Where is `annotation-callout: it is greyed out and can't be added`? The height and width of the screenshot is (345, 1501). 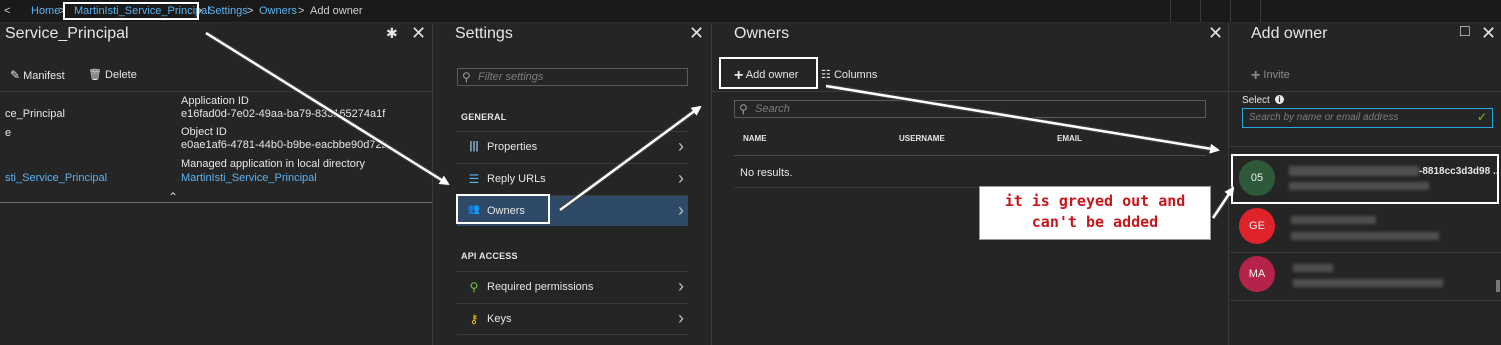
annotation-callout: it is greyed out and can't be added is located at coordinates (1095, 213).